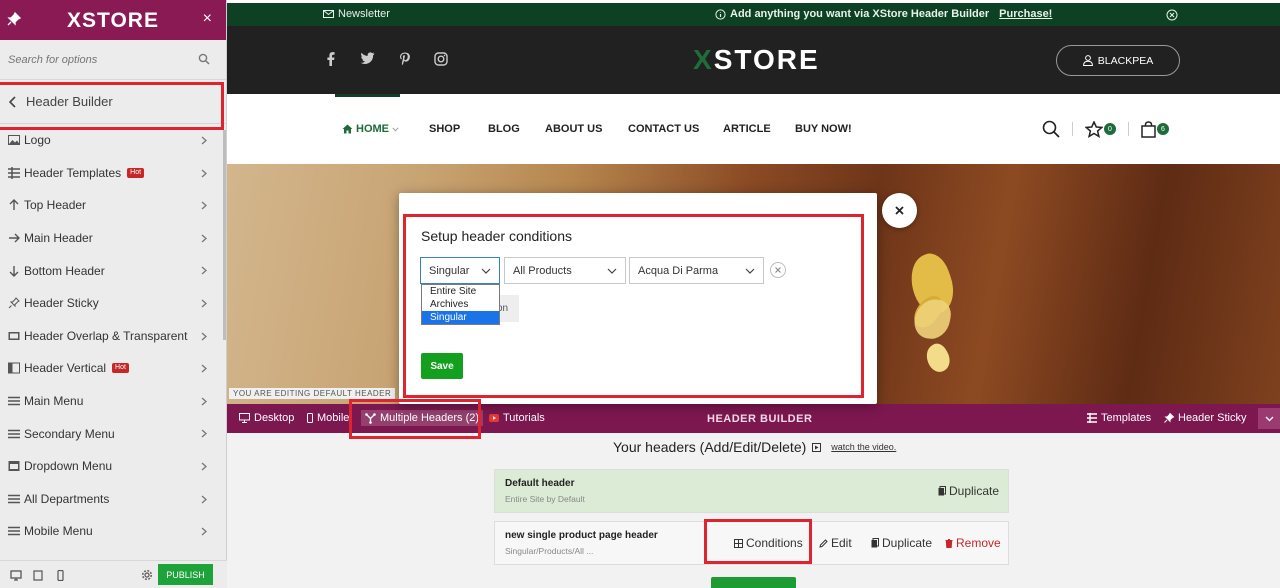 The height and width of the screenshot is (588, 1280). What do you see at coordinates (120, 368) in the screenshot?
I see `hot-badge: Hot` at bounding box center [120, 368].